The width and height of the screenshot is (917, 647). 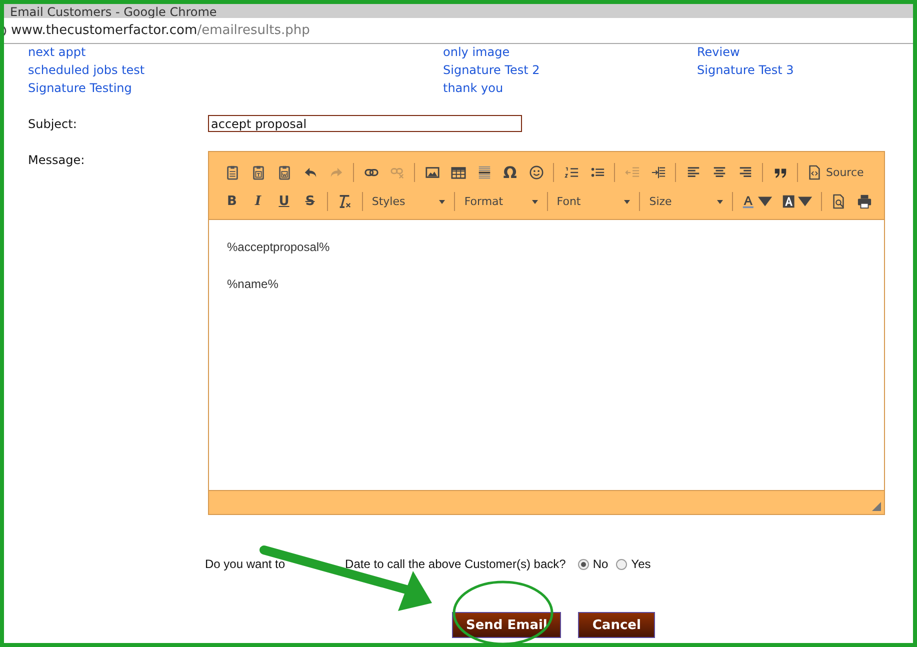 I want to click on template-link: Review, so click(x=718, y=52).